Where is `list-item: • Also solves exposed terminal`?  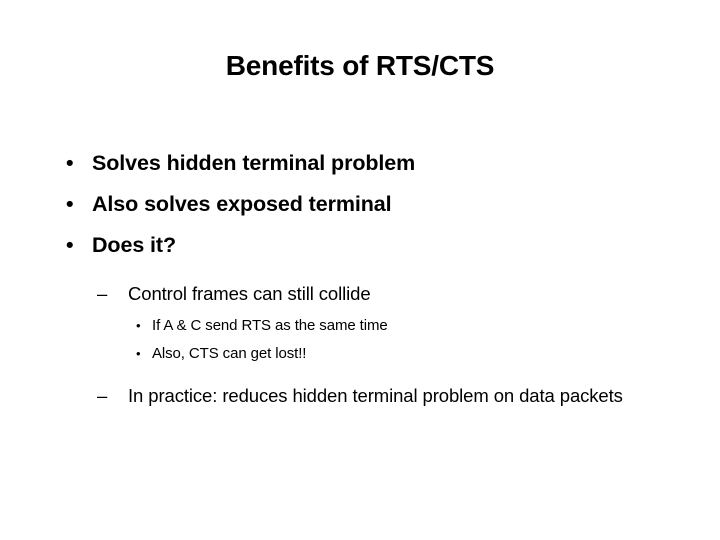 list-item: • Also solves exposed terminal is located at coordinates (360, 204).